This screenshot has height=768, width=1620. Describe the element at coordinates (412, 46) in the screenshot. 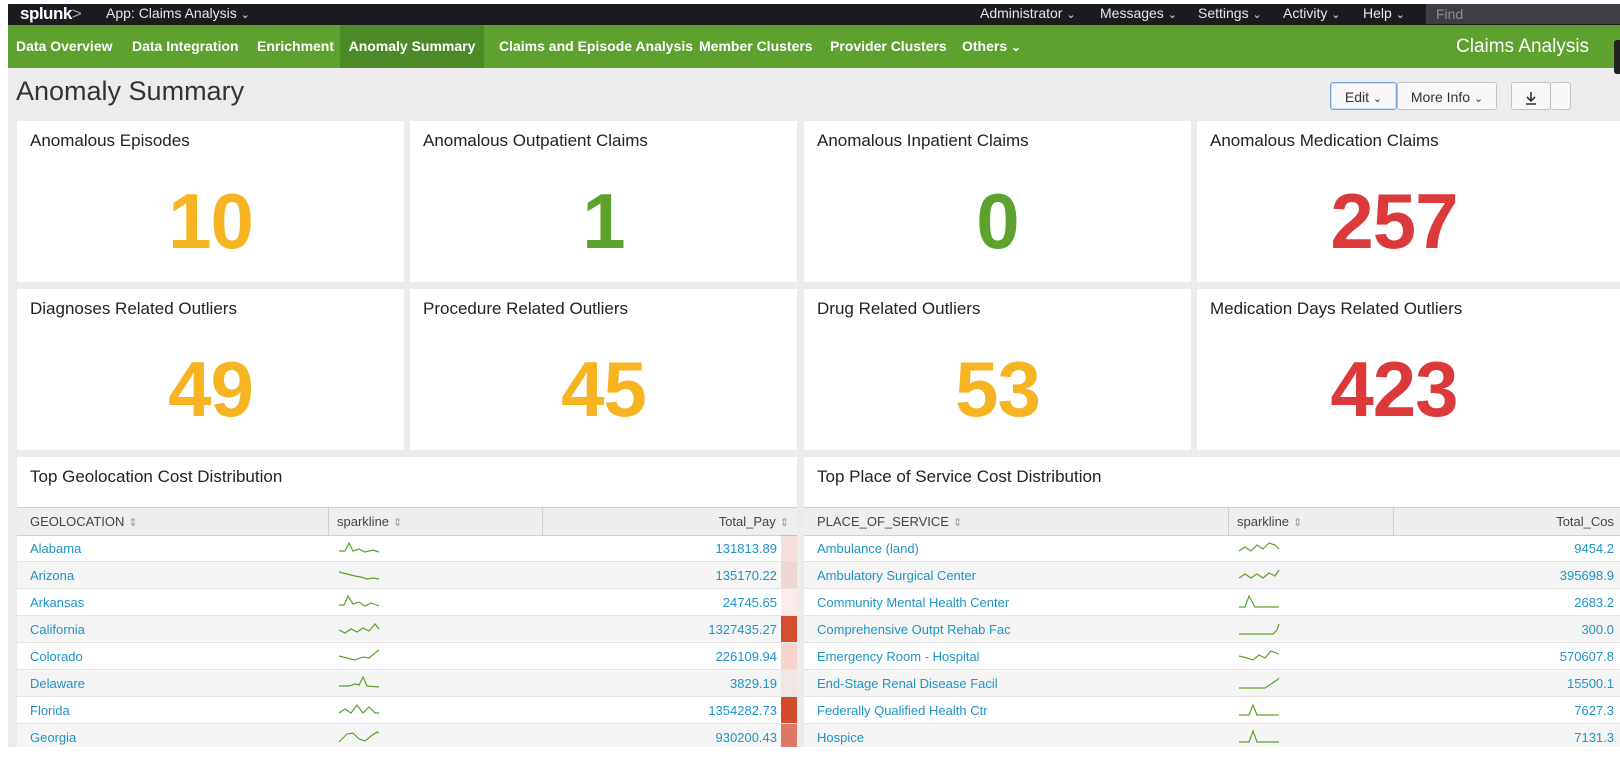

I see `nav-anomaly-summary: Anomaly Summary` at that location.